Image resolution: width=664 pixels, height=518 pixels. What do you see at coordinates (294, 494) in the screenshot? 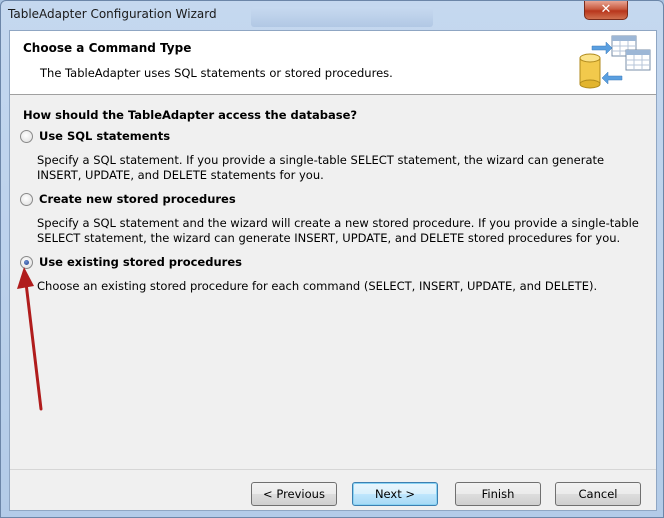
I see `previous-button: < Previous` at bounding box center [294, 494].